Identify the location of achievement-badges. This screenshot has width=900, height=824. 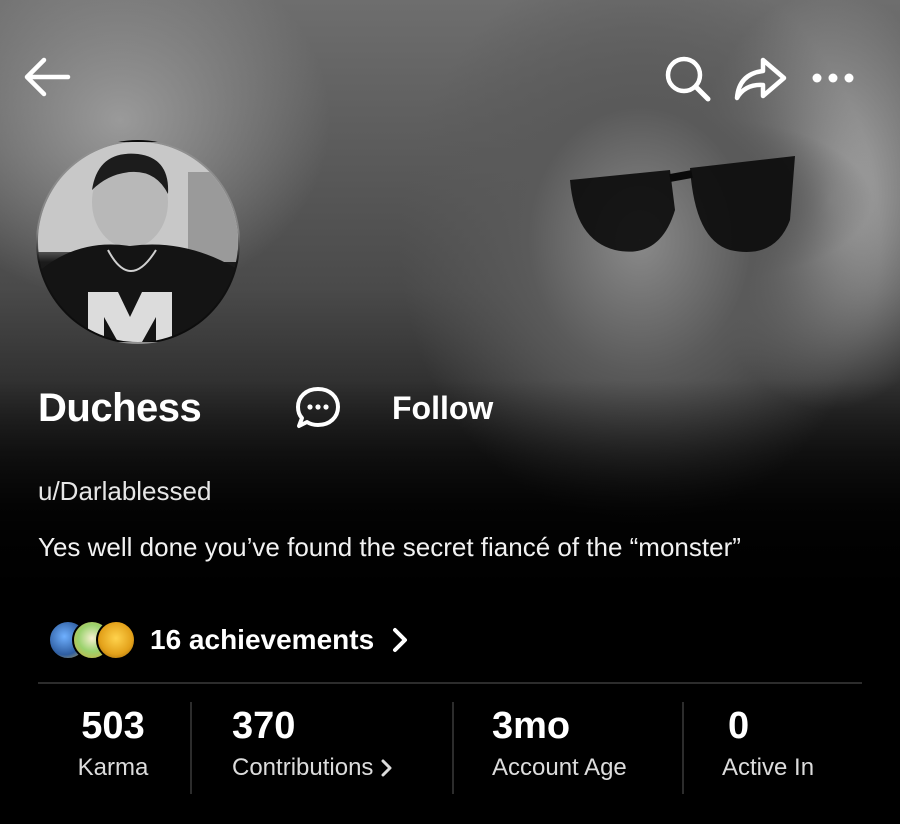
(92, 640).